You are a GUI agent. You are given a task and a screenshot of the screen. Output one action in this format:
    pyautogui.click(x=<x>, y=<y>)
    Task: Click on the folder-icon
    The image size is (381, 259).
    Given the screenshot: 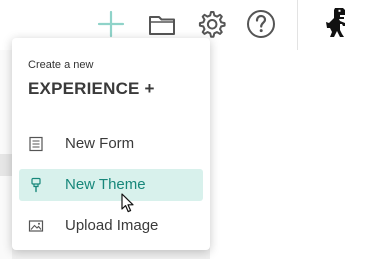 What is the action you would take?
    pyautogui.click(x=162, y=24)
    